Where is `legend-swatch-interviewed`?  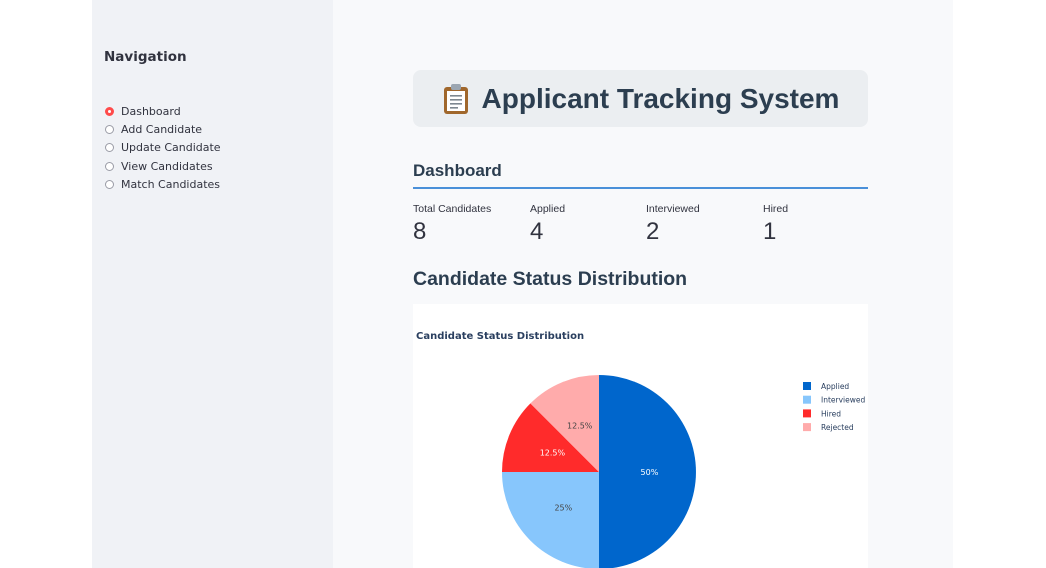
legend-swatch-interviewed is located at coordinates (807, 399).